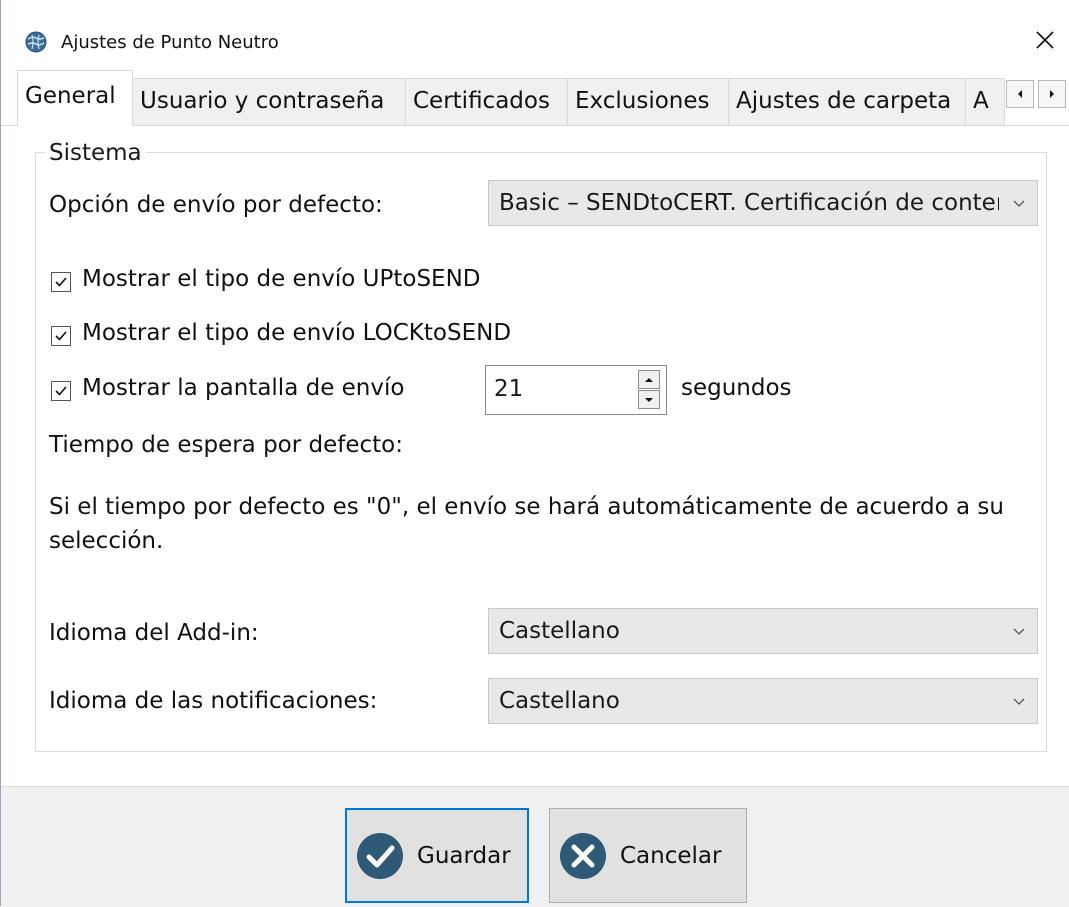  Describe the element at coordinates (535, 33) in the screenshot. I see `title-bar: Ajustes de Punto Neutro` at that location.